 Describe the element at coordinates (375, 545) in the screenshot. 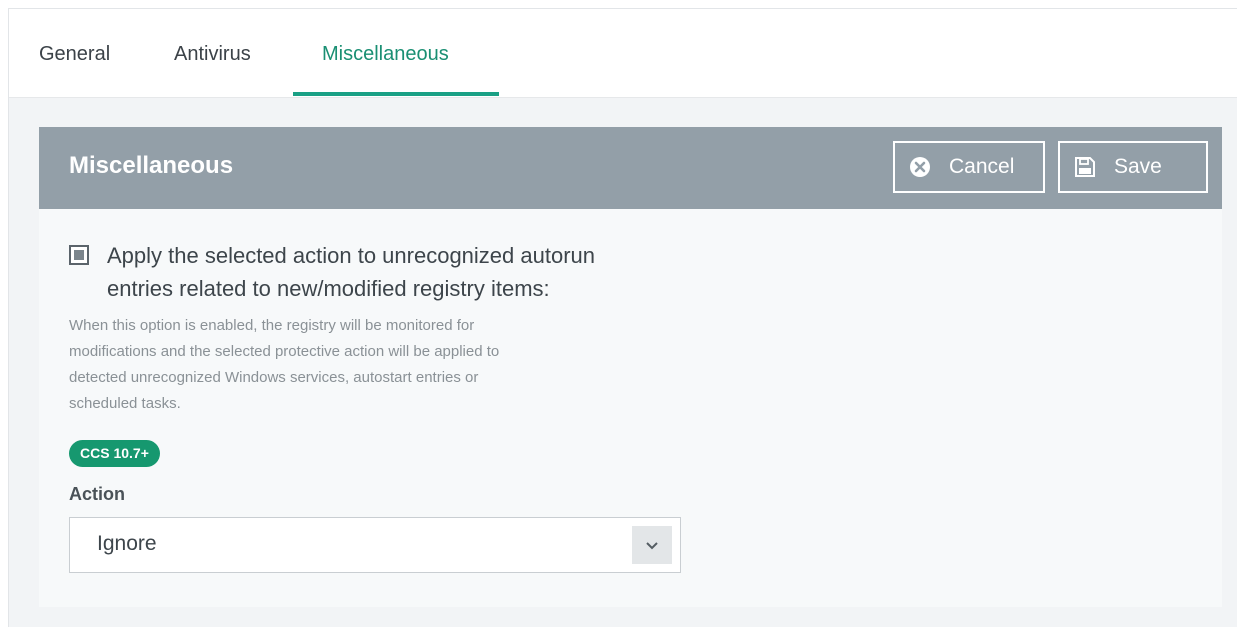

I see `action-select: Ignore` at that location.